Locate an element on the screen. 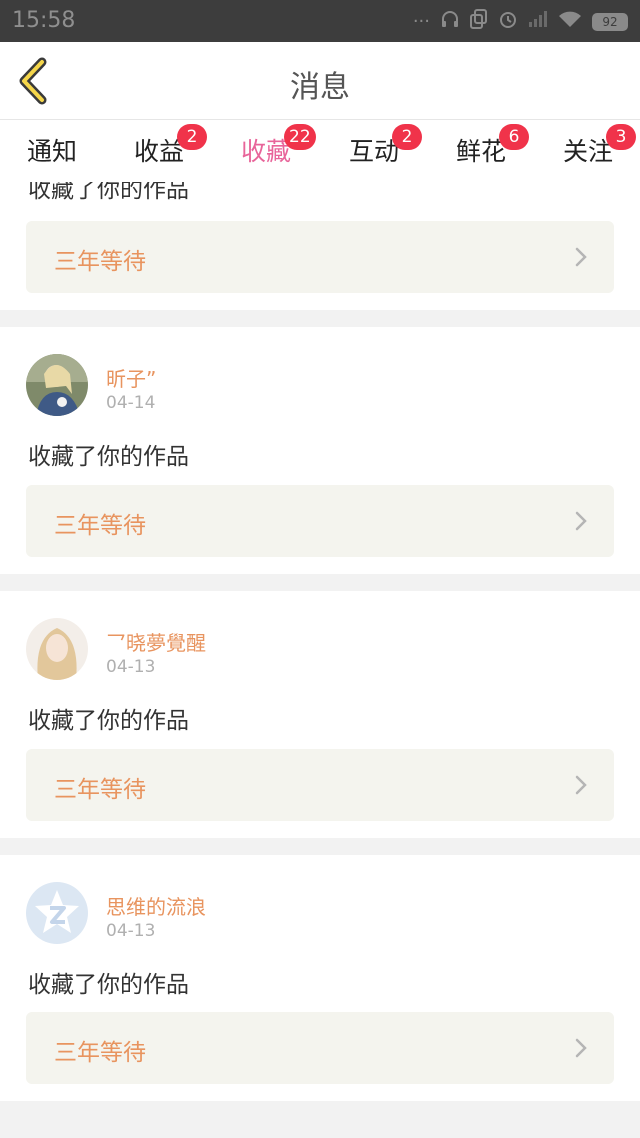  clipped-text-wrap: 收藏了你的作品 is located at coordinates (320, 191).